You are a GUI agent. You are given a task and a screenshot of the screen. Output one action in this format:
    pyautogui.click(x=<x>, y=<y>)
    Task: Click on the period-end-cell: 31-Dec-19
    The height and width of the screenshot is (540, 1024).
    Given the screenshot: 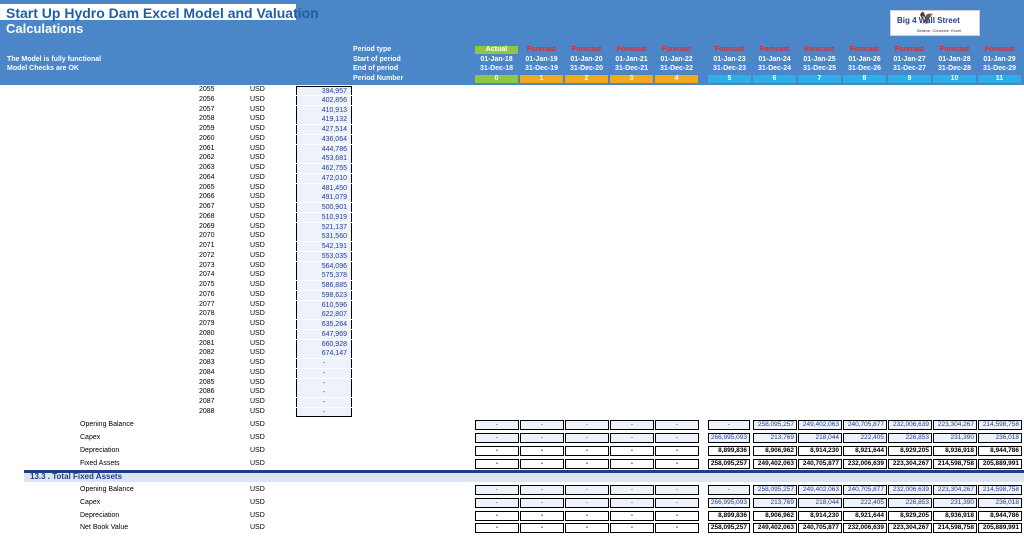 What is the action you would take?
    pyautogui.click(x=541, y=69)
    